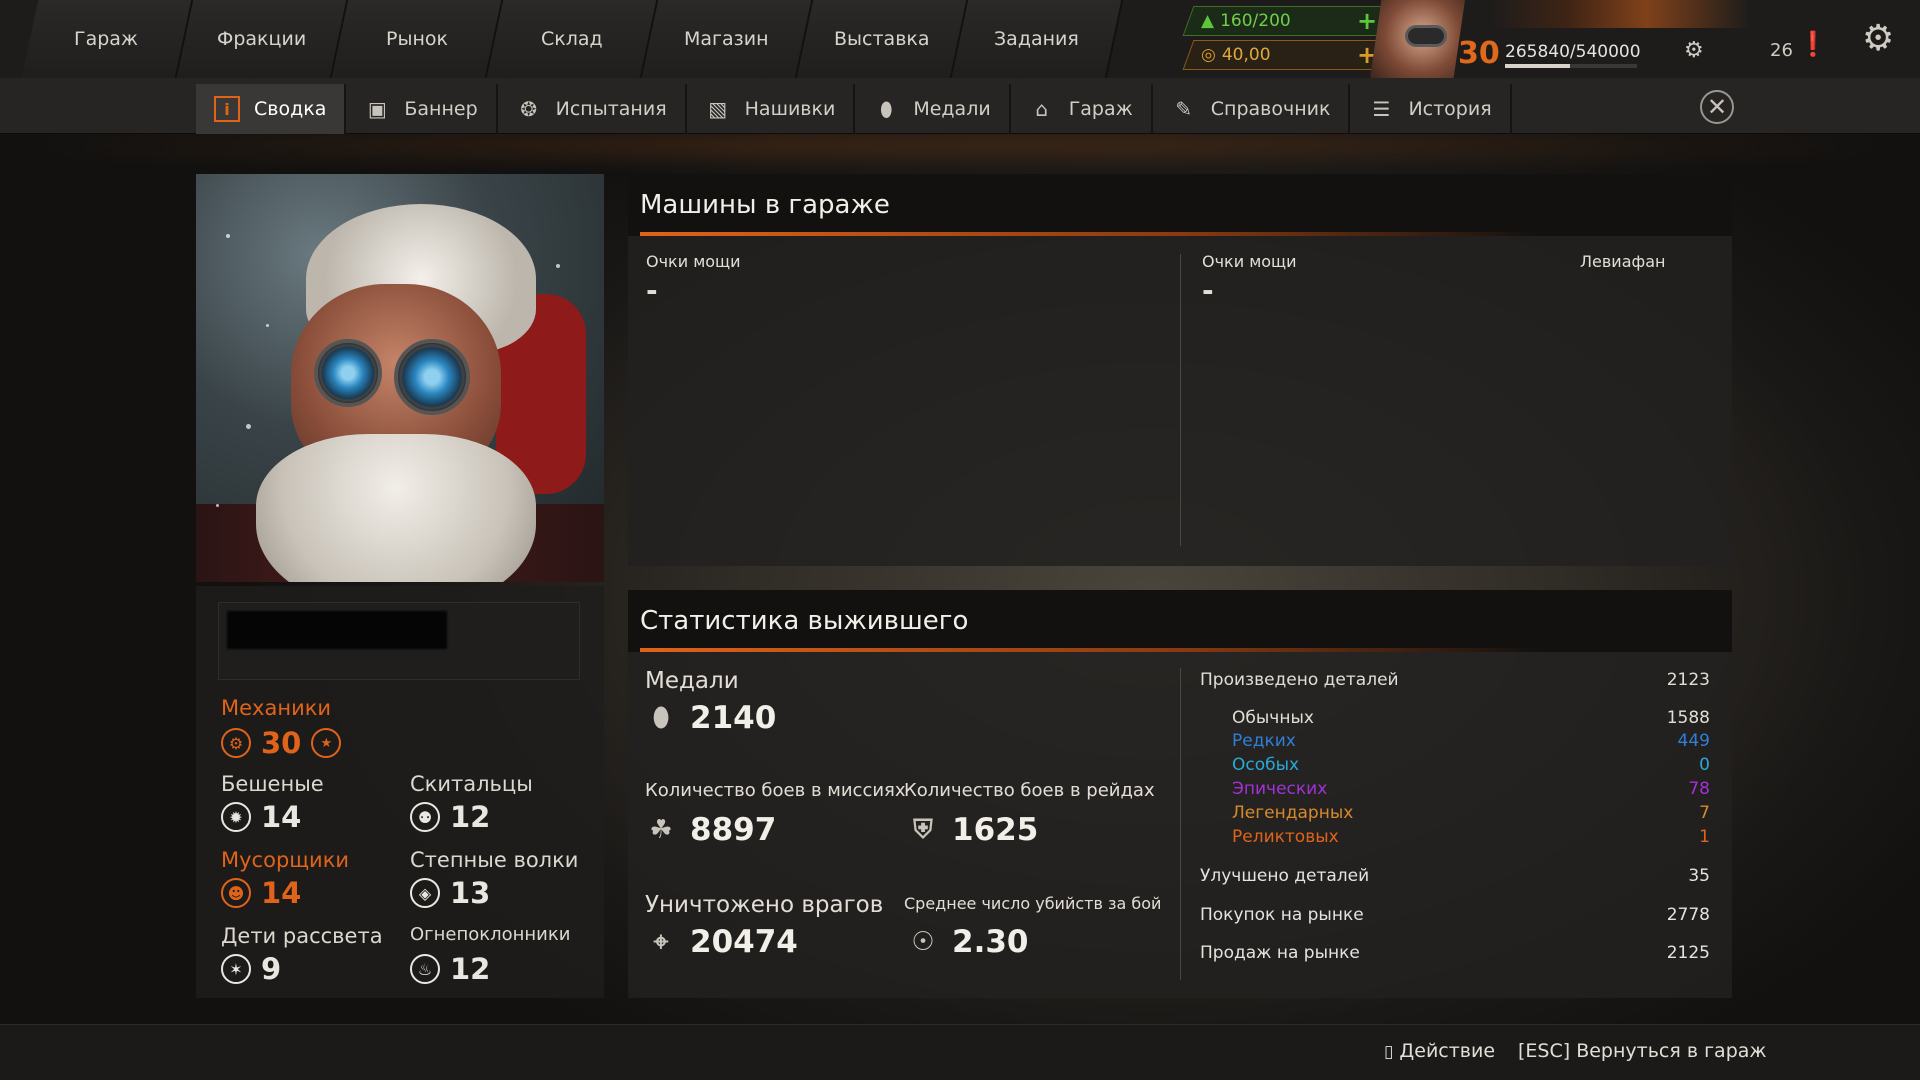 This screenshot has height=1080, width=1920. What do you see at coordinates (348, 373) in the screenshot?
I see `portrait-goggle-left` at bounding box center [348, 373].